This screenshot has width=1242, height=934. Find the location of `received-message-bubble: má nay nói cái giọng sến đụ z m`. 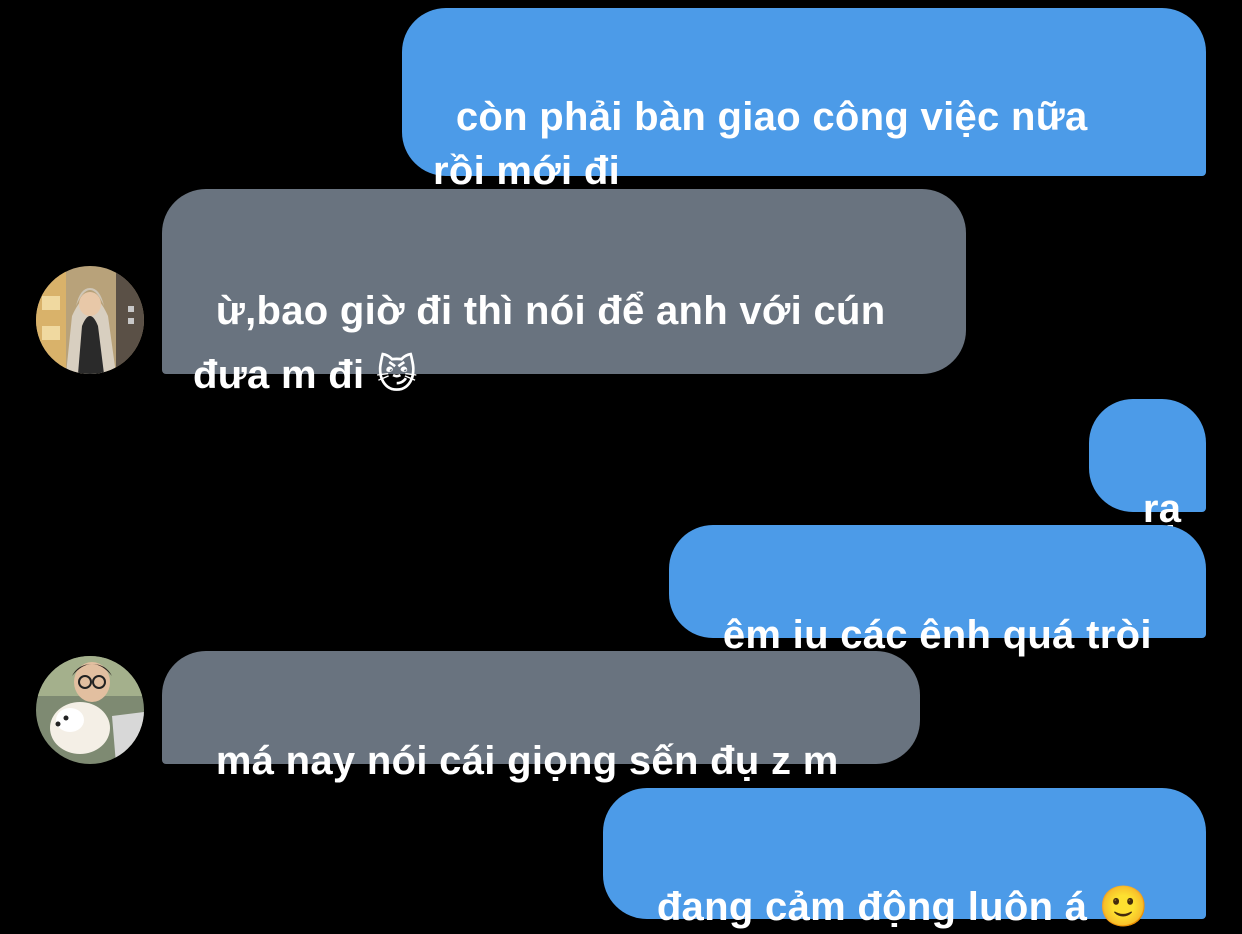

received-message-bubble: má nay nói cái giọng sến đụ z m is located at coordinates (541, 717).